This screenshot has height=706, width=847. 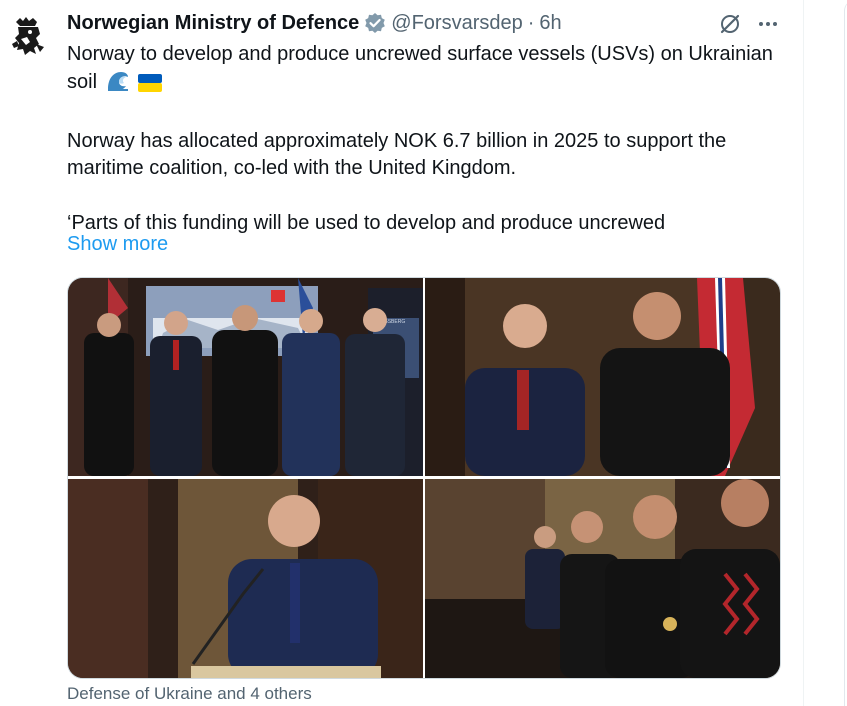 I want to click on author-handle: @Forsvarsdep, so click(x=456, y=23).